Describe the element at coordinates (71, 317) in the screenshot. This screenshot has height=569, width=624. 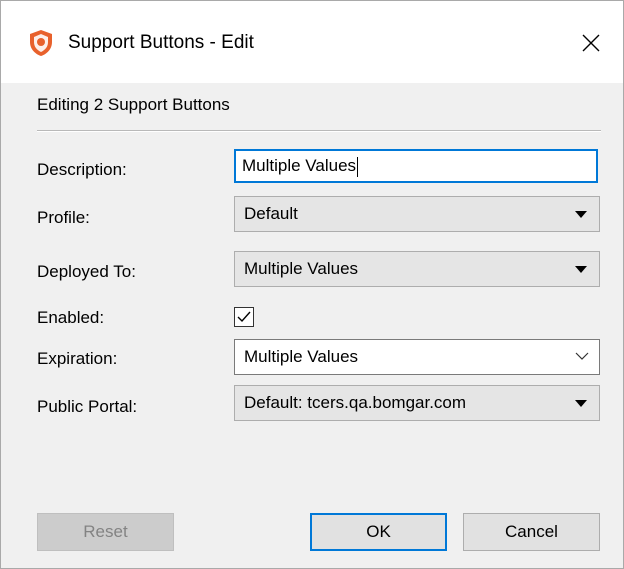
I see `enabled-label: Enabled:` at that location.